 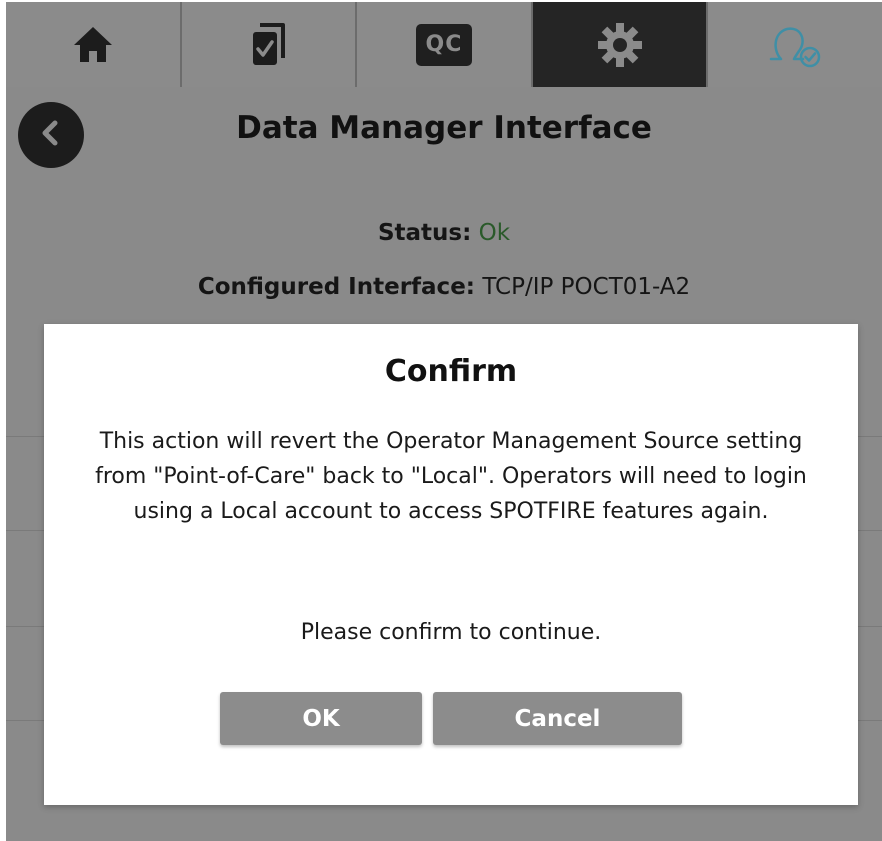 I want to click on dialog-prompt: Please confirm to continue., so click(x=451, y=632).